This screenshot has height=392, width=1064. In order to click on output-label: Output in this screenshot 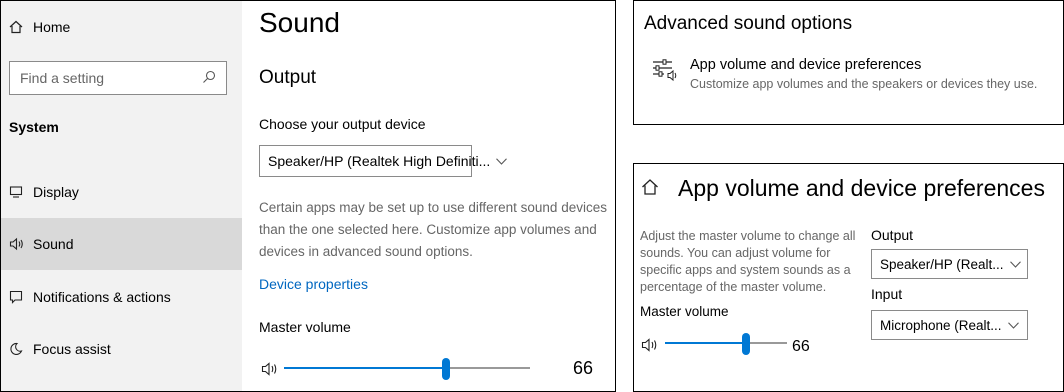, I will do `click(892, 235)`.